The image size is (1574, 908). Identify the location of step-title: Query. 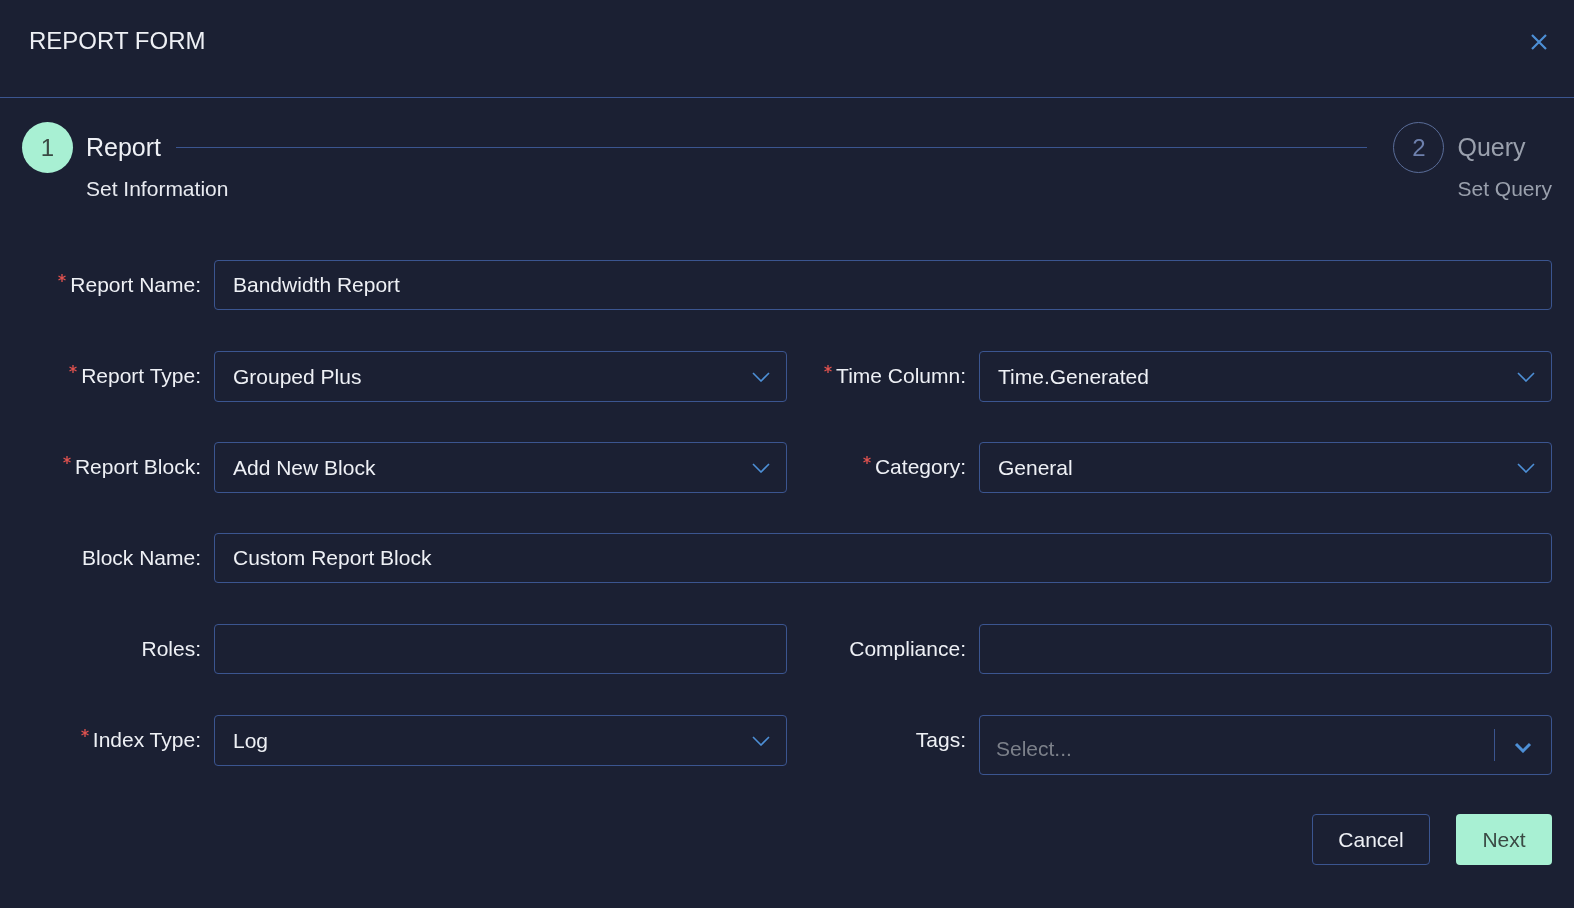
(1492, 147).